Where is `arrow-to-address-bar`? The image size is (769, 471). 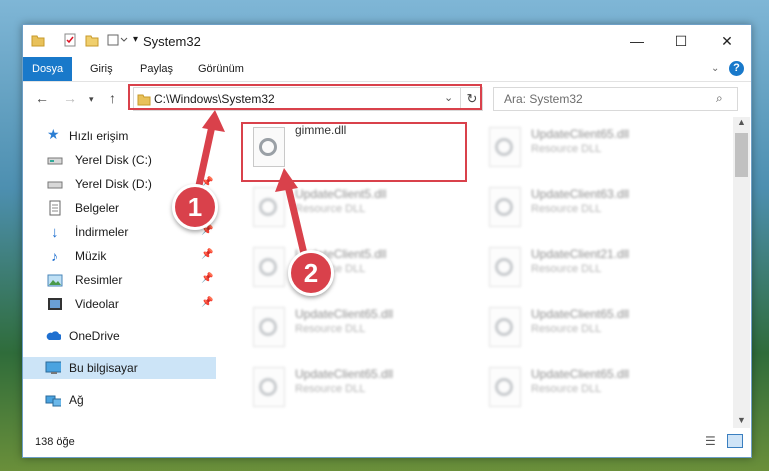 arrow-to-address-bar is located at coordinates (205, 158).